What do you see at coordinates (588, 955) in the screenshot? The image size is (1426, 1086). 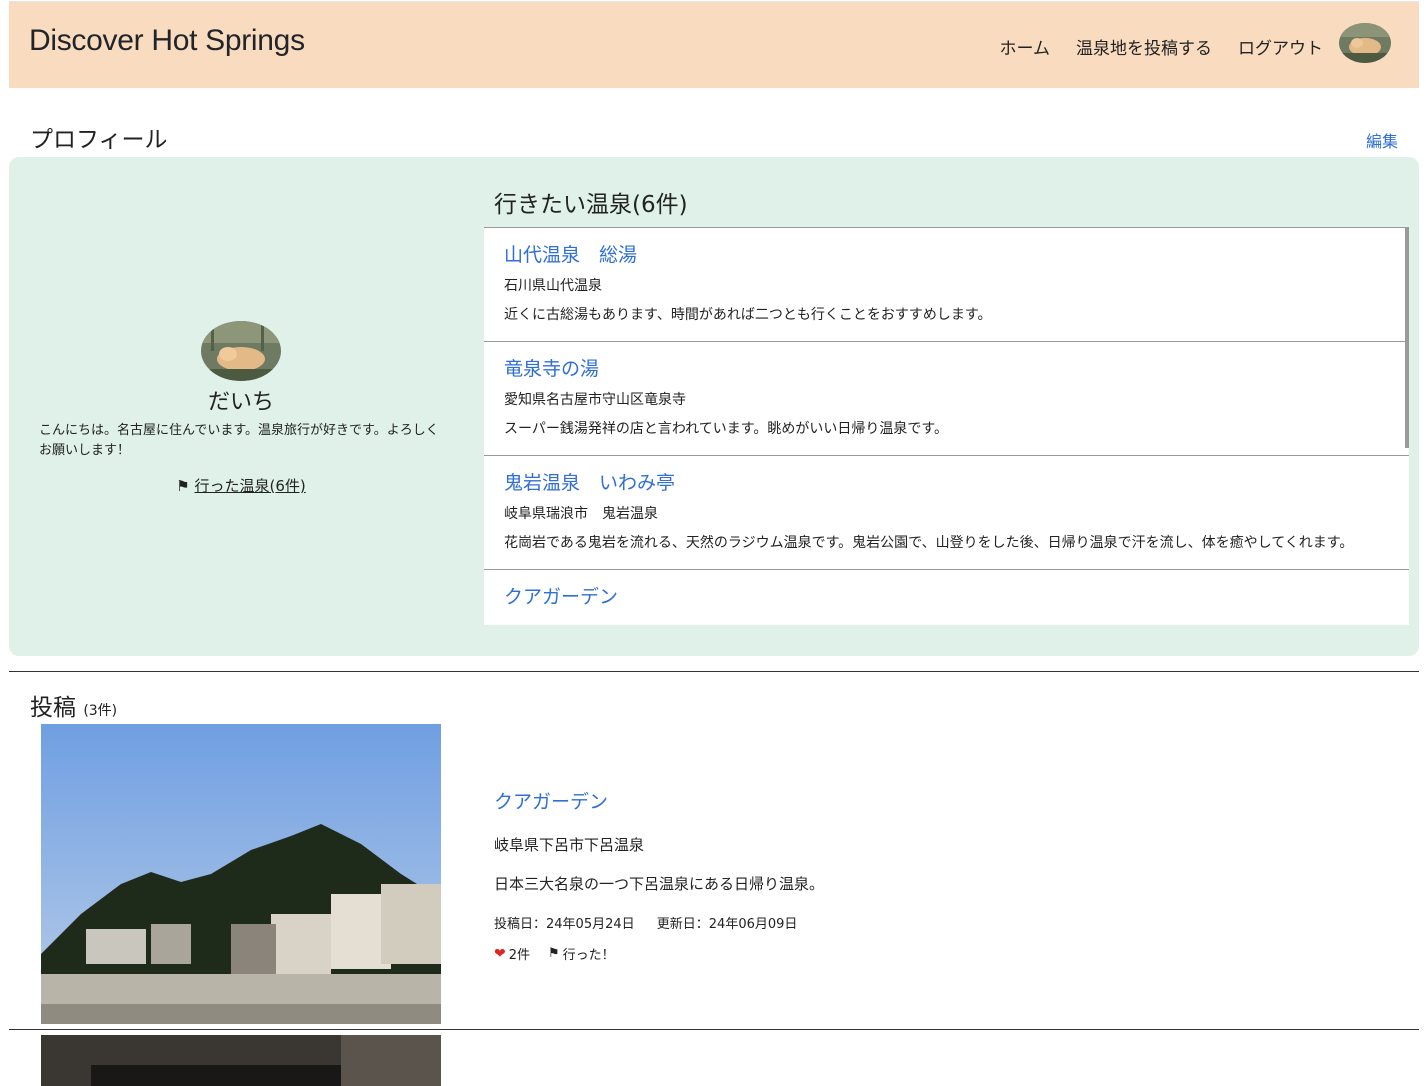 I see `visited-label: 行った！` at bounding box center [588, 955].